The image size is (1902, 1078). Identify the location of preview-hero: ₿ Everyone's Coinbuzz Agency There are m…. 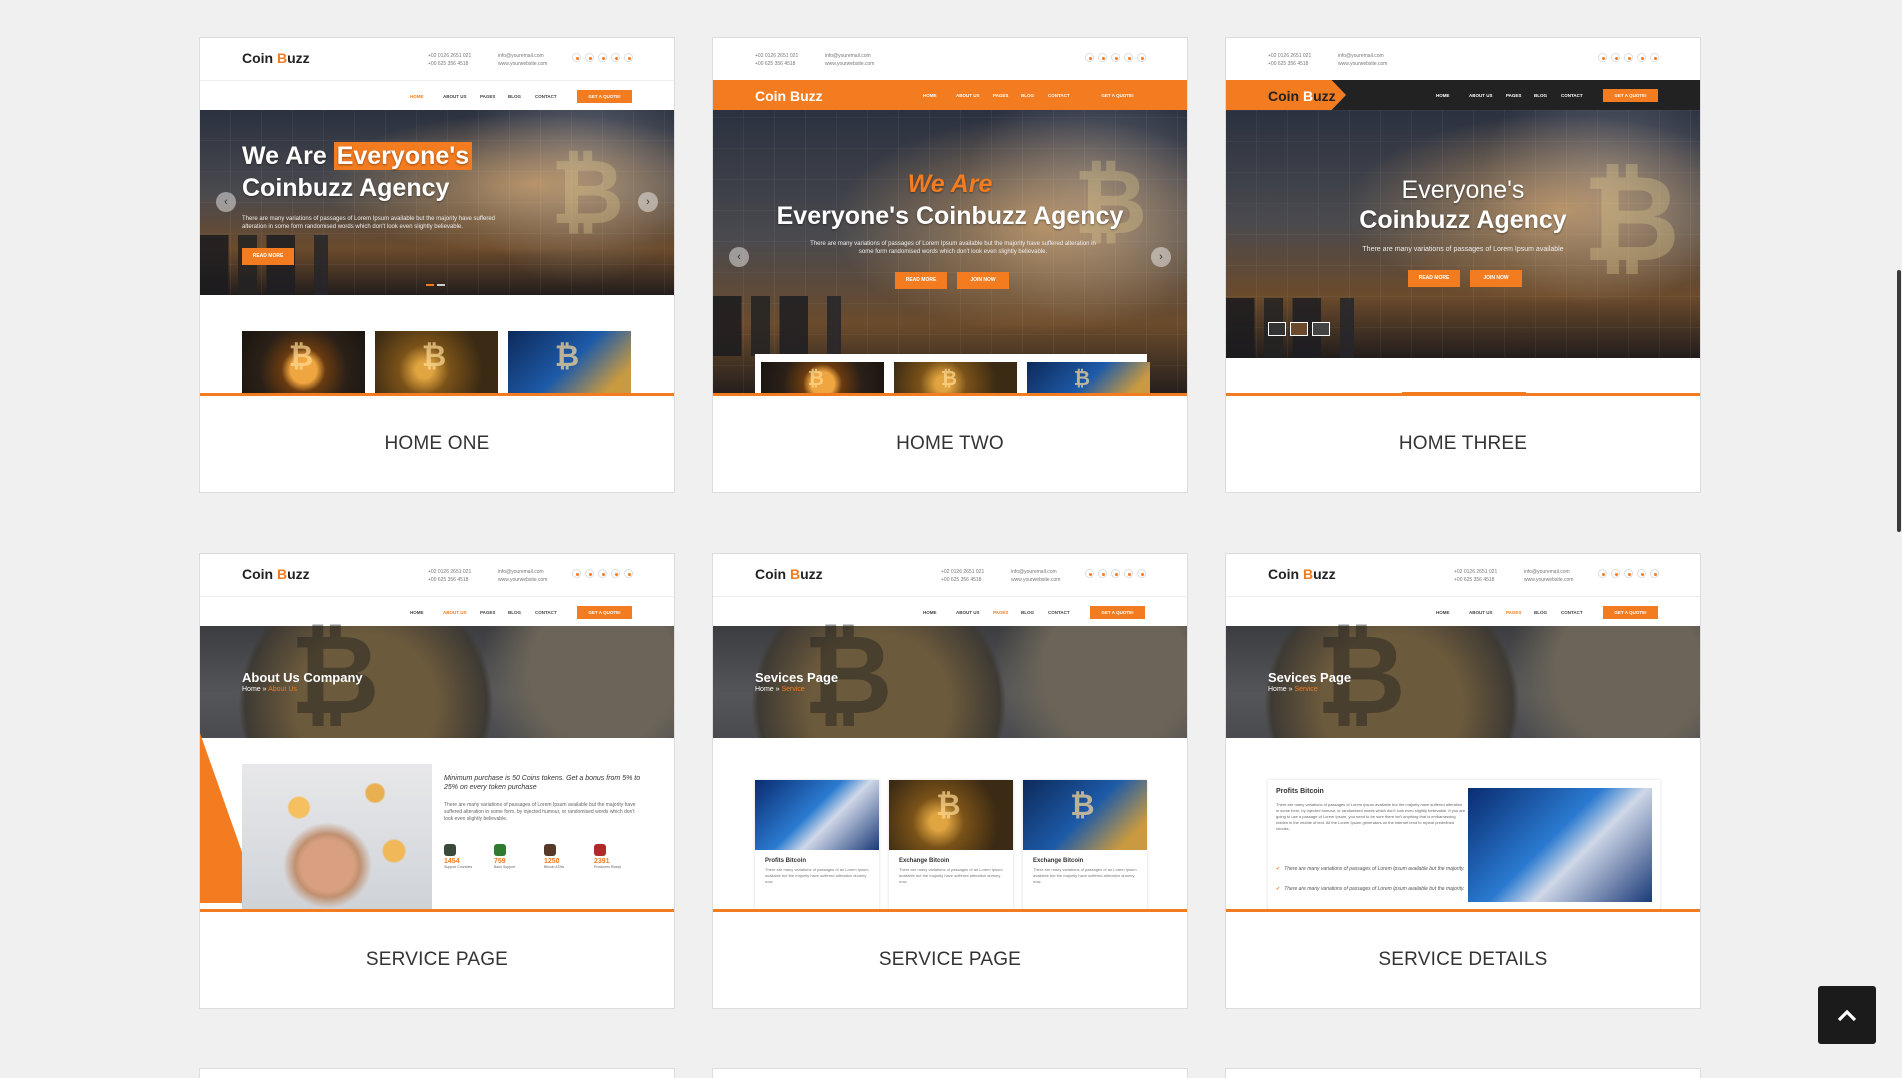
(1463, 234).